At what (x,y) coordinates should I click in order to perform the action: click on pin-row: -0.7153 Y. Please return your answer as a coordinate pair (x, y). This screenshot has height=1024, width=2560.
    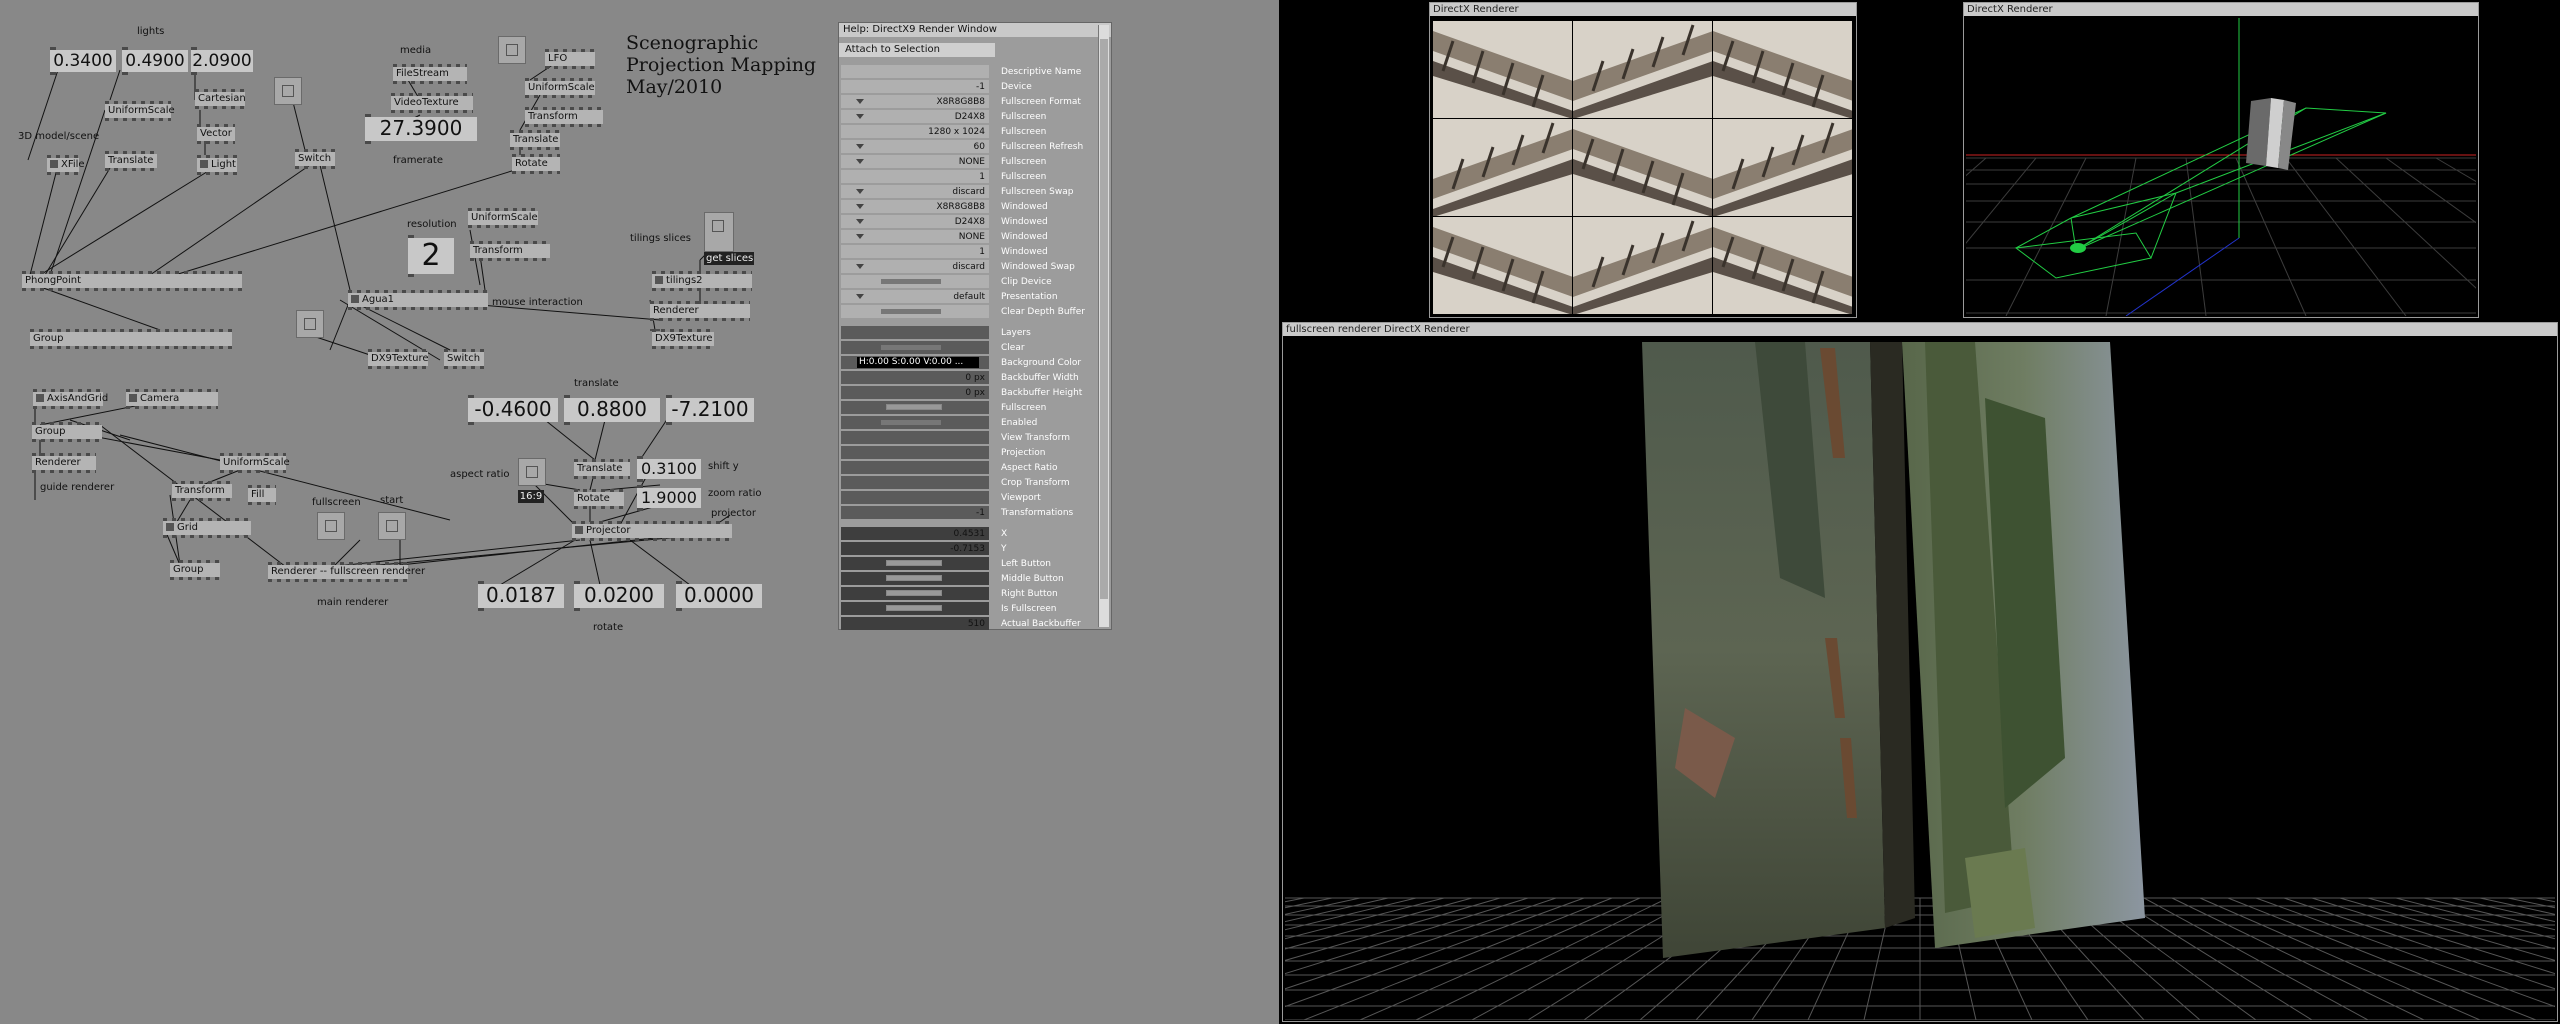
    Looking at the image, I should click on (973, 549).